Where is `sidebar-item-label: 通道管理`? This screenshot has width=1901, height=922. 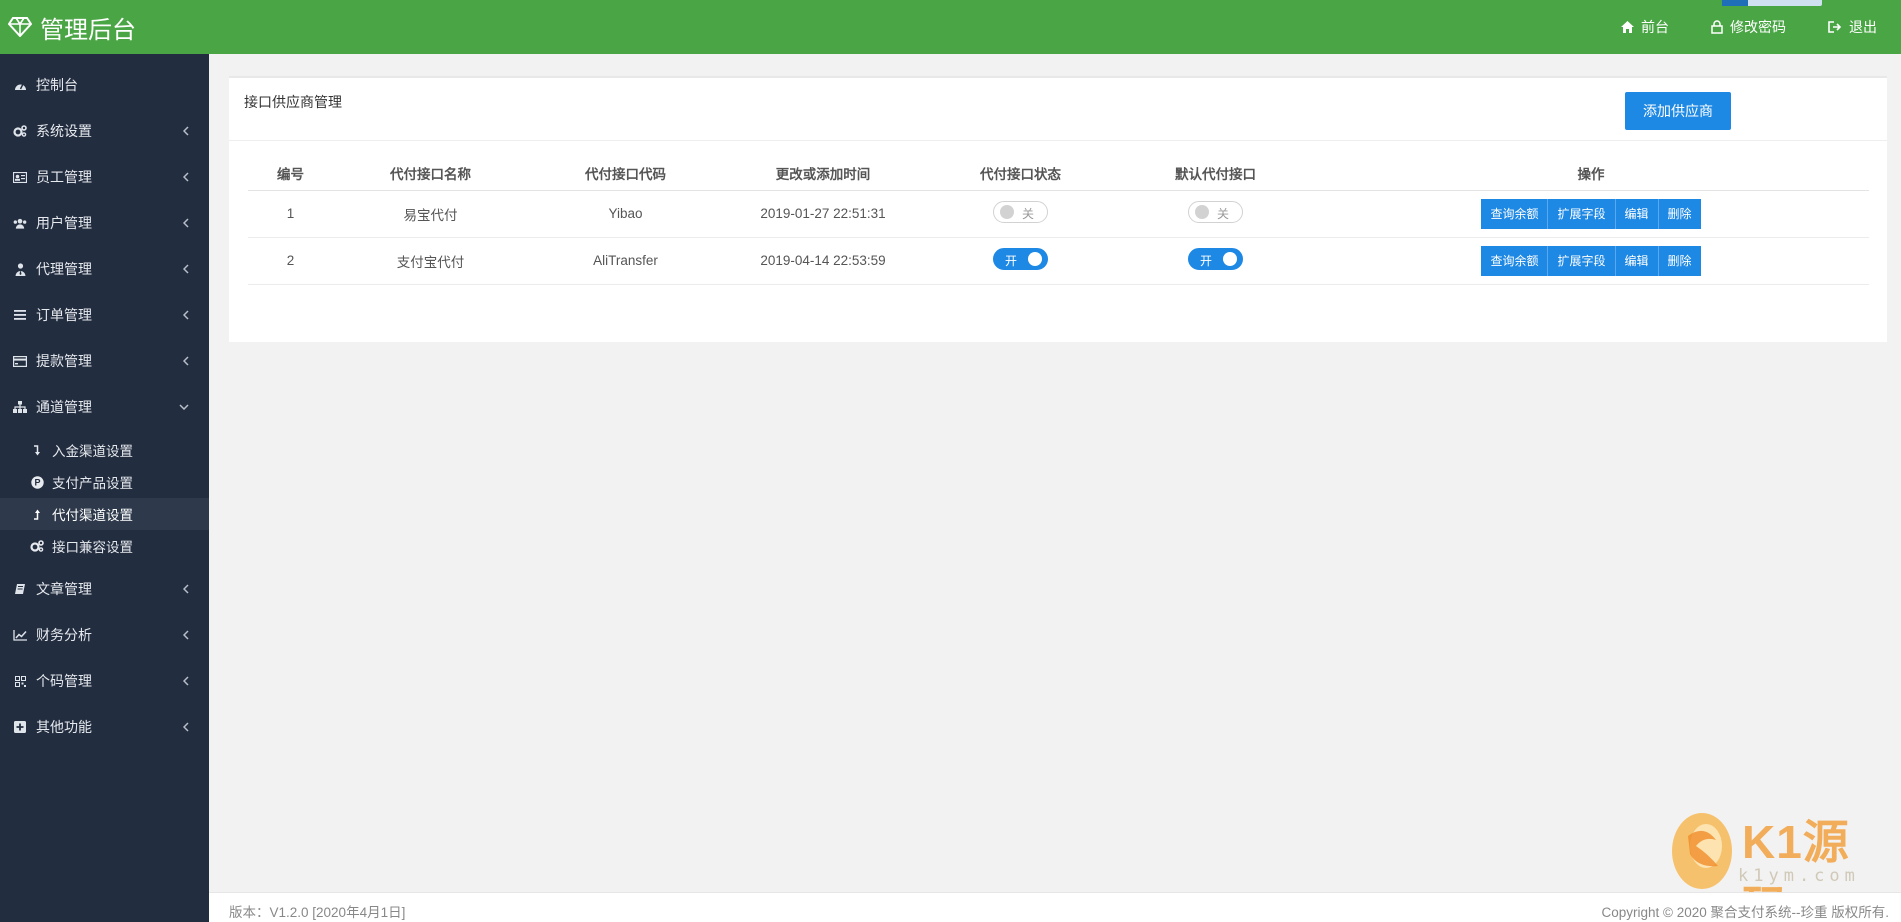
sidebar-item-label: 通道管理 is located at coordinates (64, 407).